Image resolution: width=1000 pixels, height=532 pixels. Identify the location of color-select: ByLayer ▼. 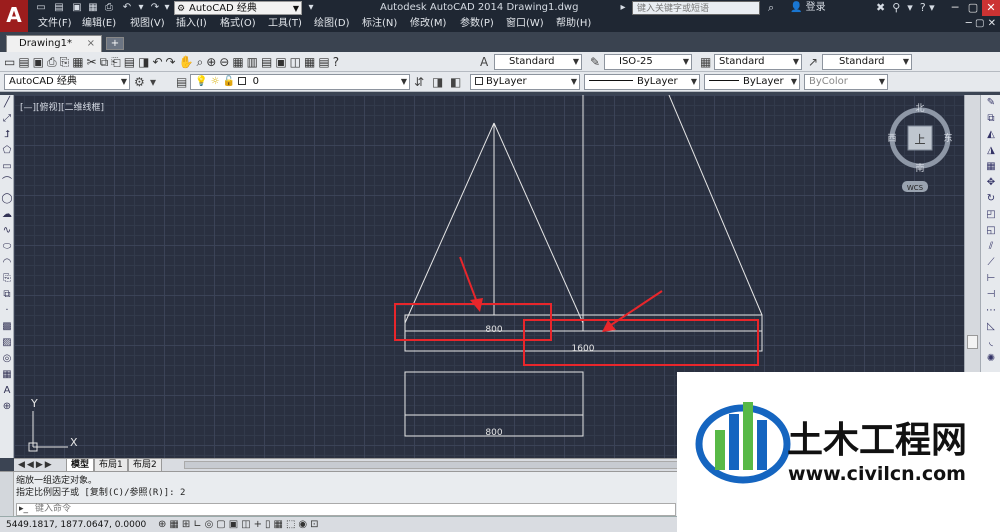
(525, 82).